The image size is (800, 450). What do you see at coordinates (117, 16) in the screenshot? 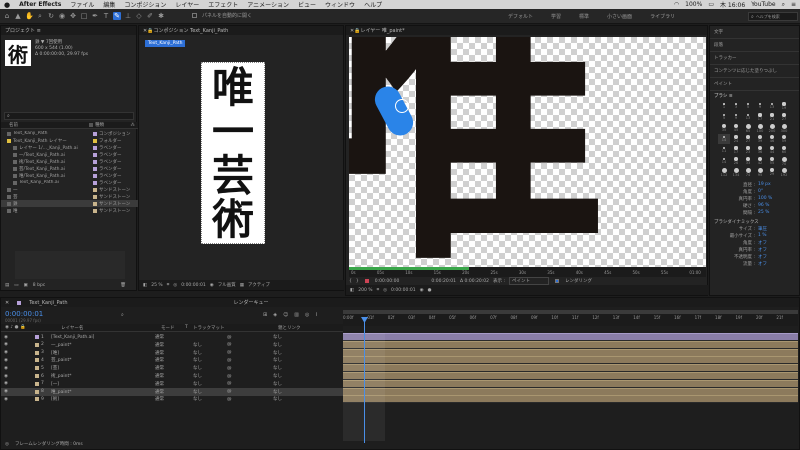
I see `brush-tool-icon: ✎` at bounding box center [117, 16].